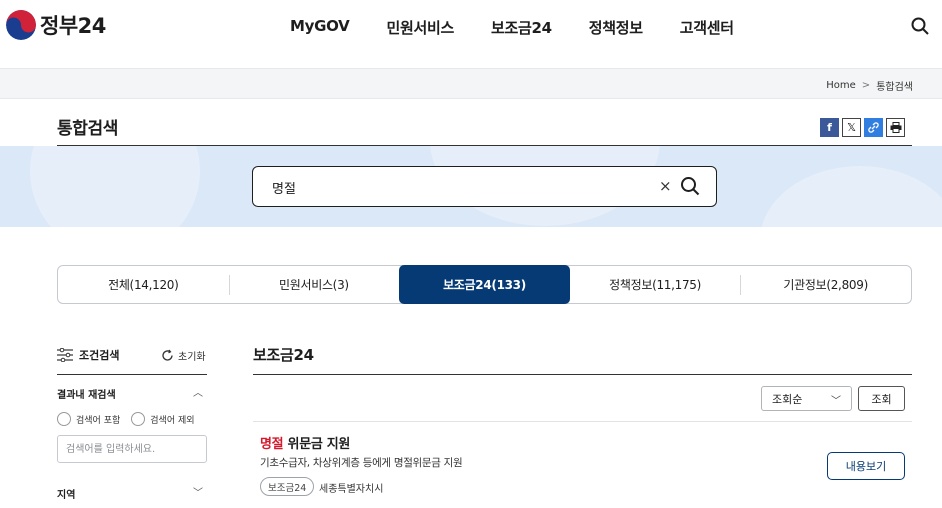 This screenshot has height=508, width=942. I want to click on taegeuk-icon, so click(21, 25).